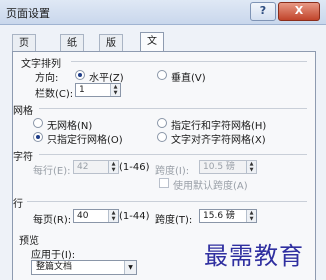  I want to click on chars-range: (1-46), so click(134, 167).